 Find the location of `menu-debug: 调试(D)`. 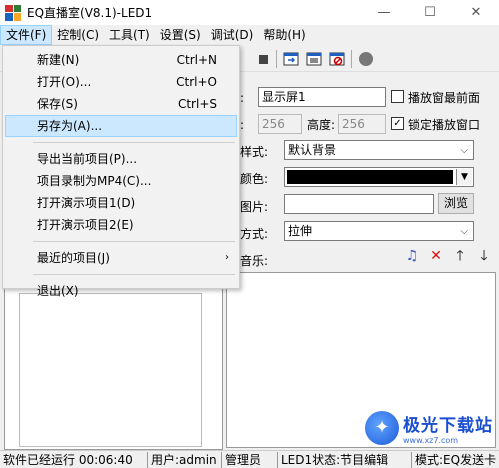

menu-debug: 调试(D) is located at coordinates (232, 35).